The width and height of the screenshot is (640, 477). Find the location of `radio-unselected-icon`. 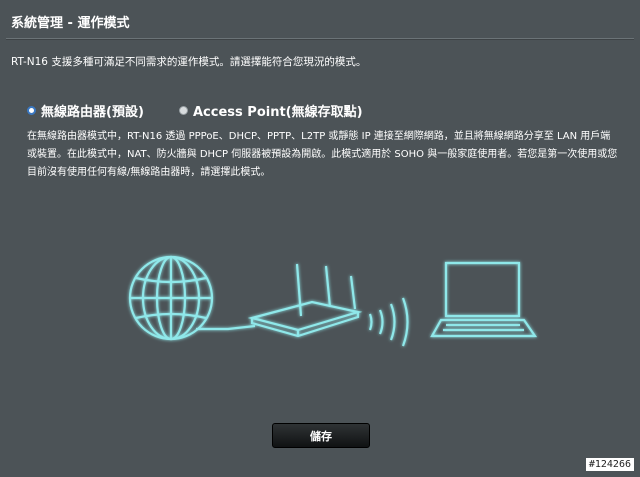

radio-unselected-icon is located at coordinates (183, 110).